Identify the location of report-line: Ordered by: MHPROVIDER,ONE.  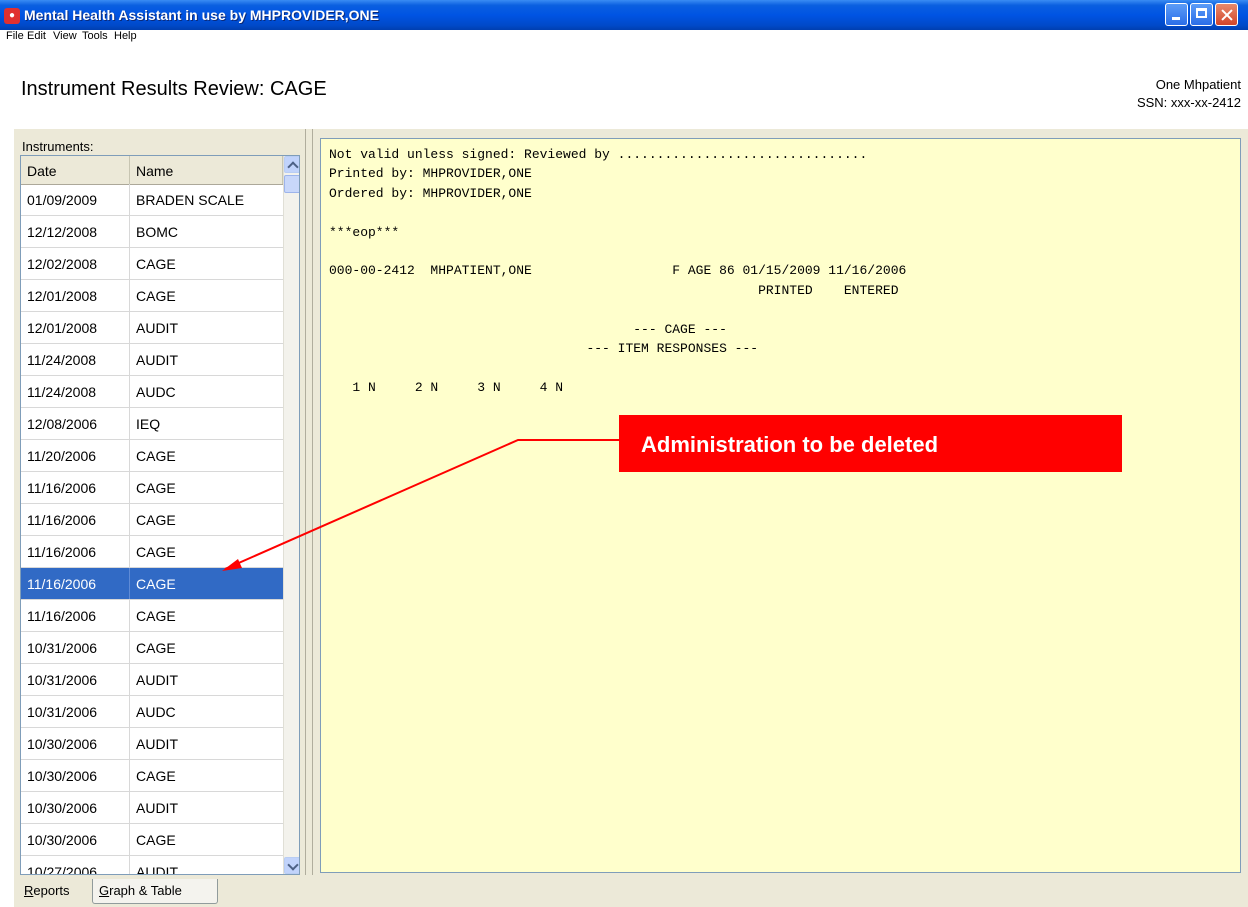
(430, 193).